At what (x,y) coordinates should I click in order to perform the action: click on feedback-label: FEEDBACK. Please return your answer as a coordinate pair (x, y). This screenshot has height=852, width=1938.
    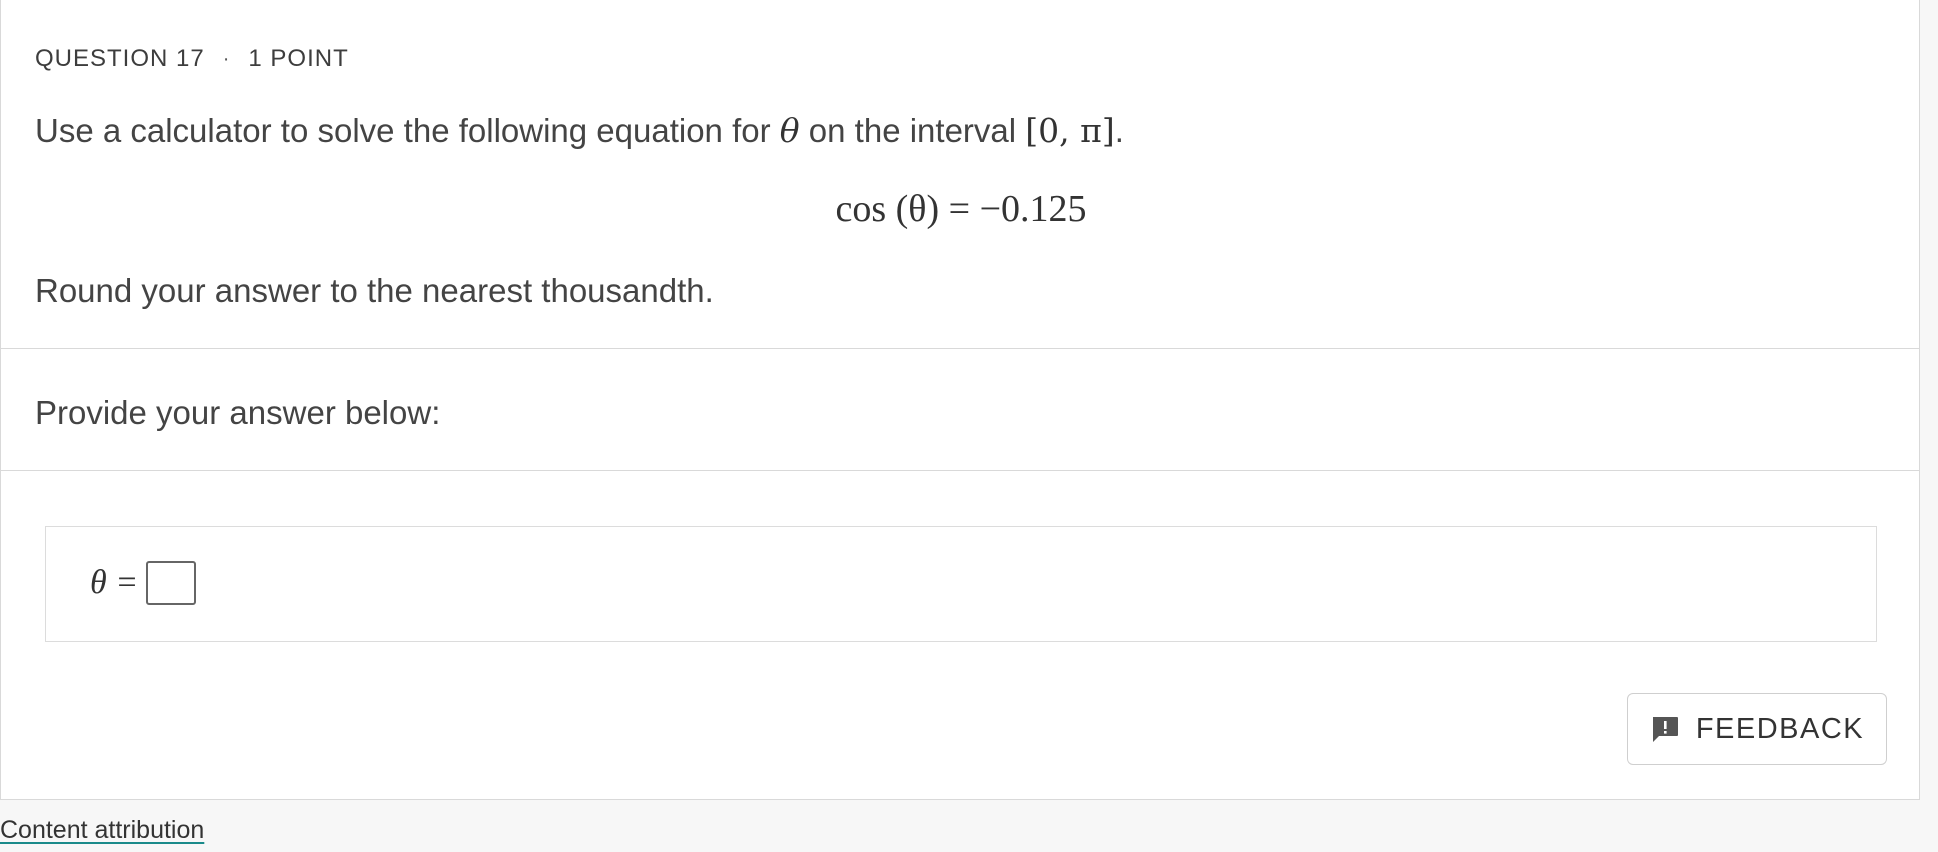
    Looking at the image, I should click on (1780, 728).